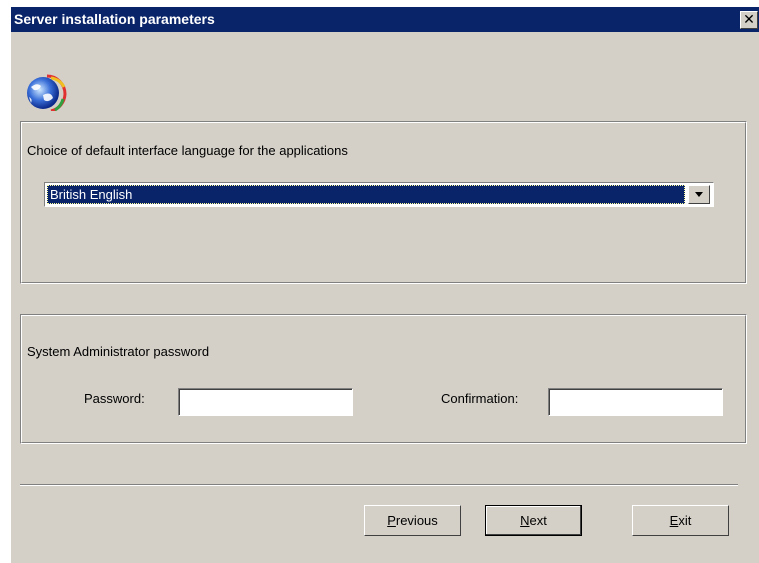 The height and width of the screenshot is (563, 759). I want to click on close-icon: ✕, so click(749, 20).